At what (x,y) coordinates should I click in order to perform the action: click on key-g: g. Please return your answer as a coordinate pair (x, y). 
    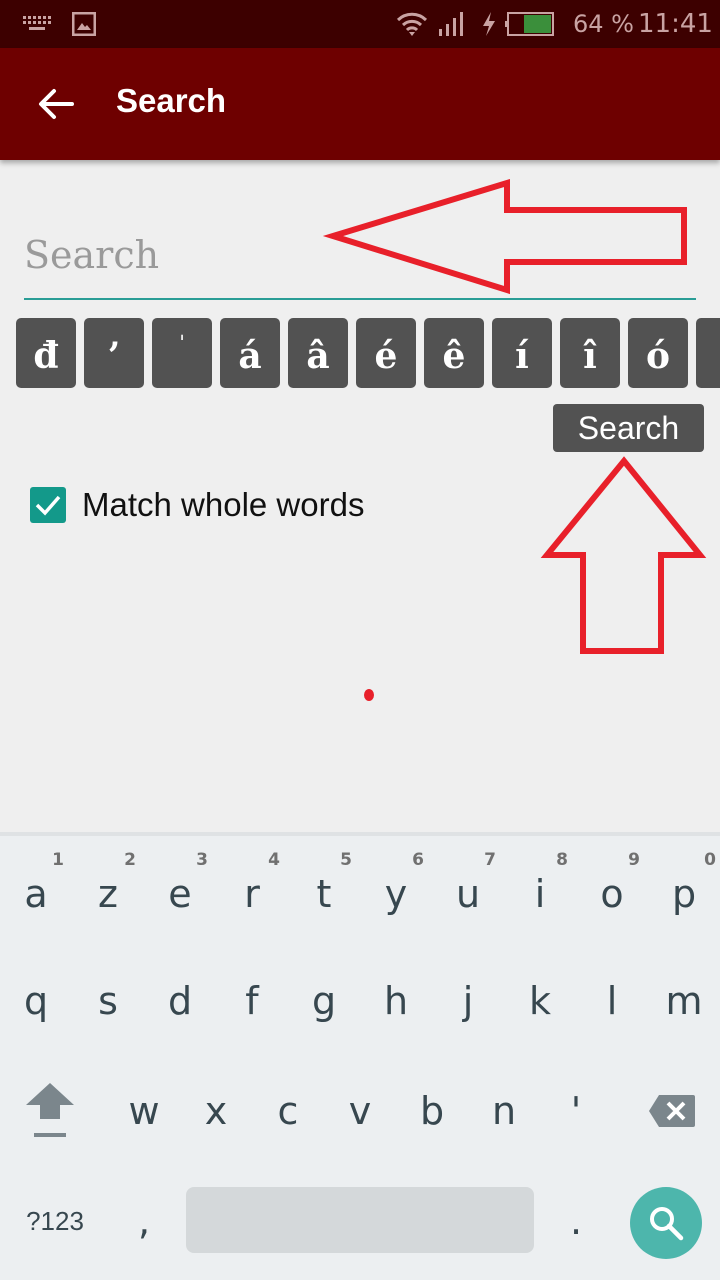
    Looking at the image, I should click on (324, 1001).